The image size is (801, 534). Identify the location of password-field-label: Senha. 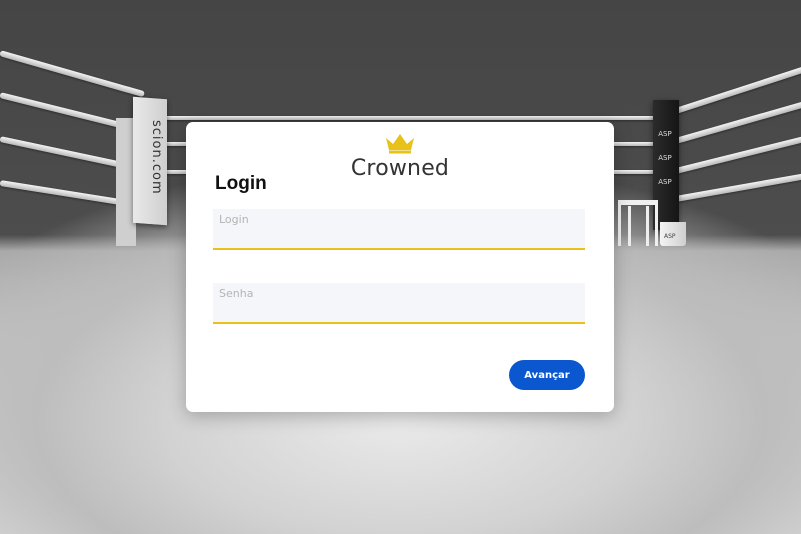
(236, 293).